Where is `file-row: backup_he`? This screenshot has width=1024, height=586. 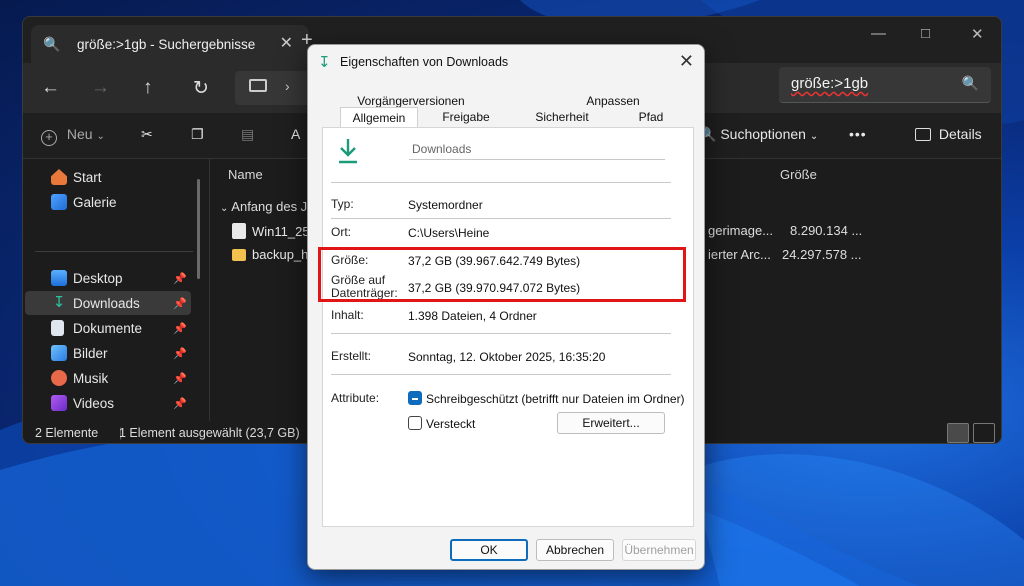
file-row: backup_he is located at coordinates (274, 254).